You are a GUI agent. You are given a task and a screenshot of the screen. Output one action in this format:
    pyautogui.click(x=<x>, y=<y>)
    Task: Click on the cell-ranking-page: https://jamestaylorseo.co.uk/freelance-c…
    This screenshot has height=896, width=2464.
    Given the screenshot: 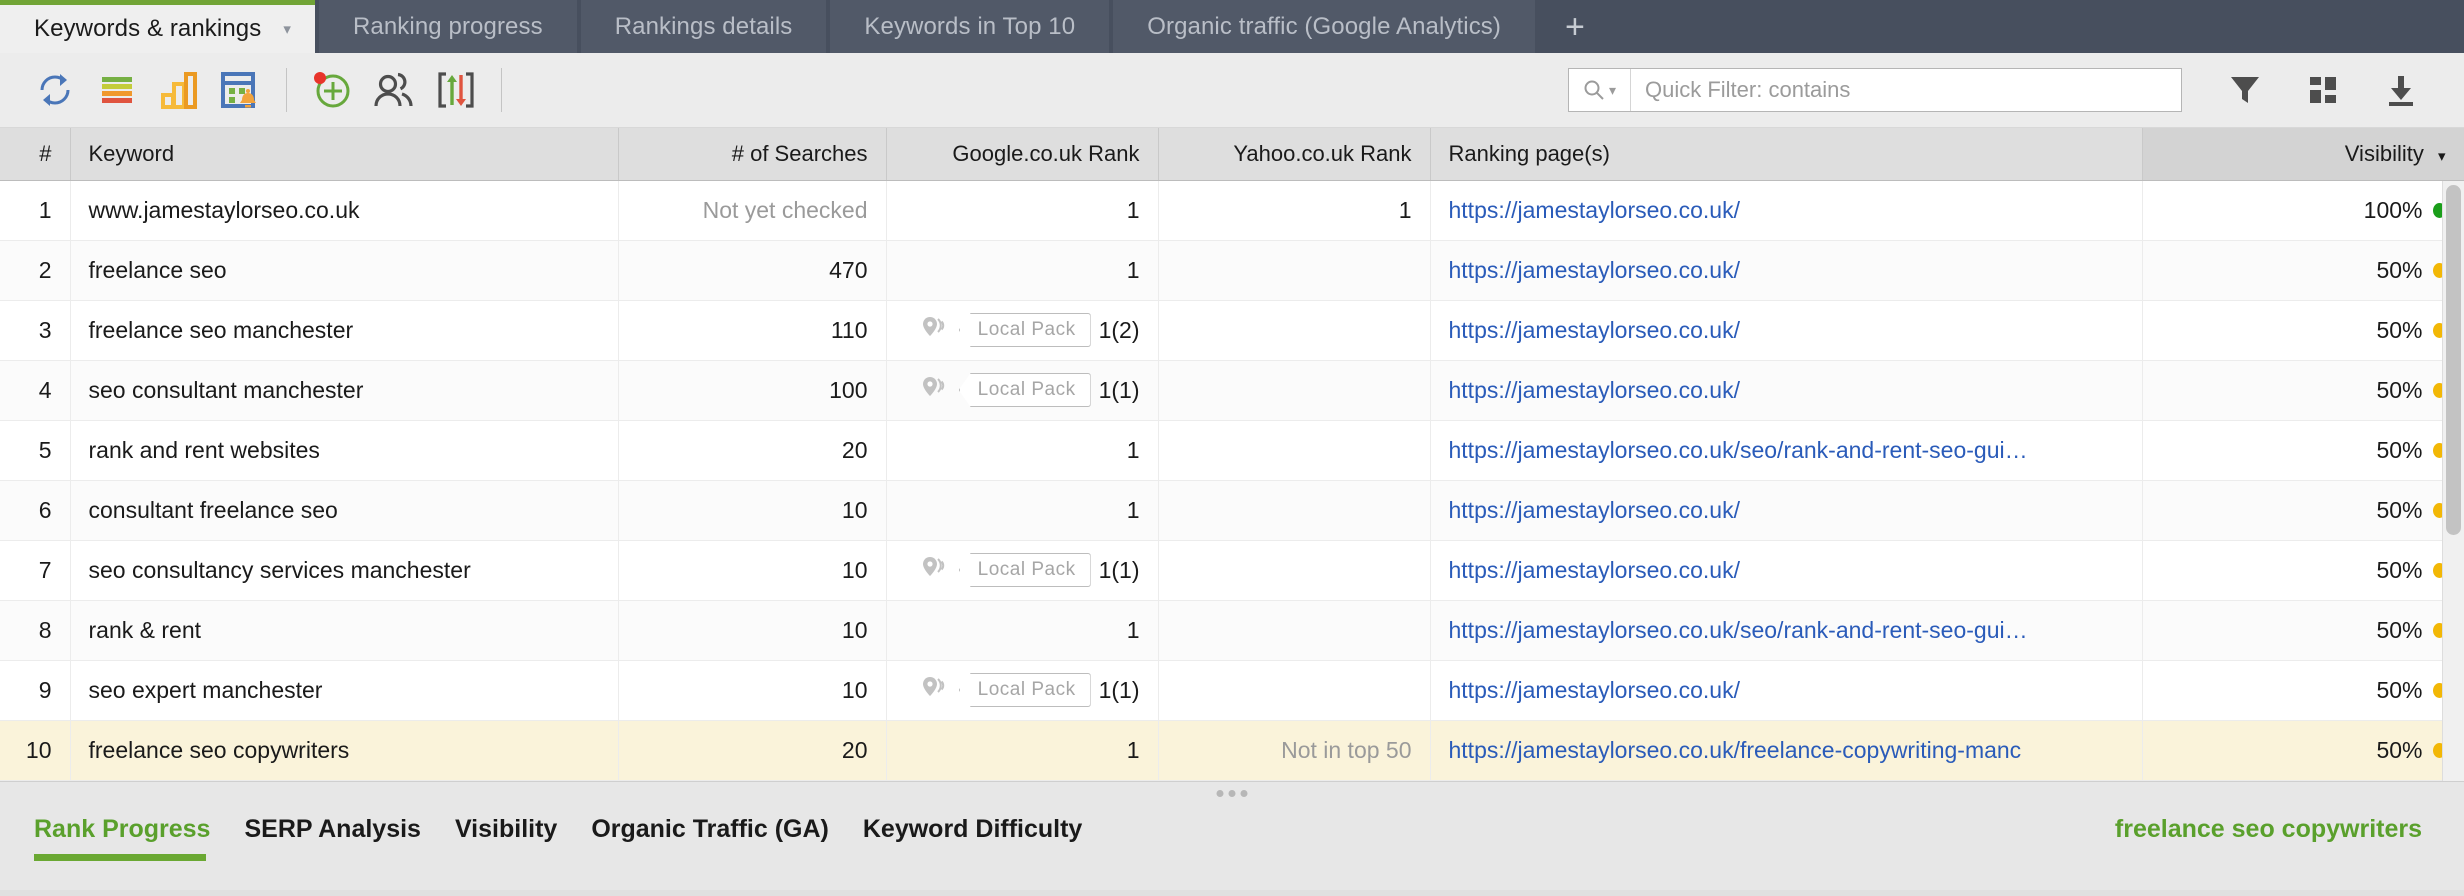 What is the action you would take?
    pyautogui.click(x=1786, y=750)
    